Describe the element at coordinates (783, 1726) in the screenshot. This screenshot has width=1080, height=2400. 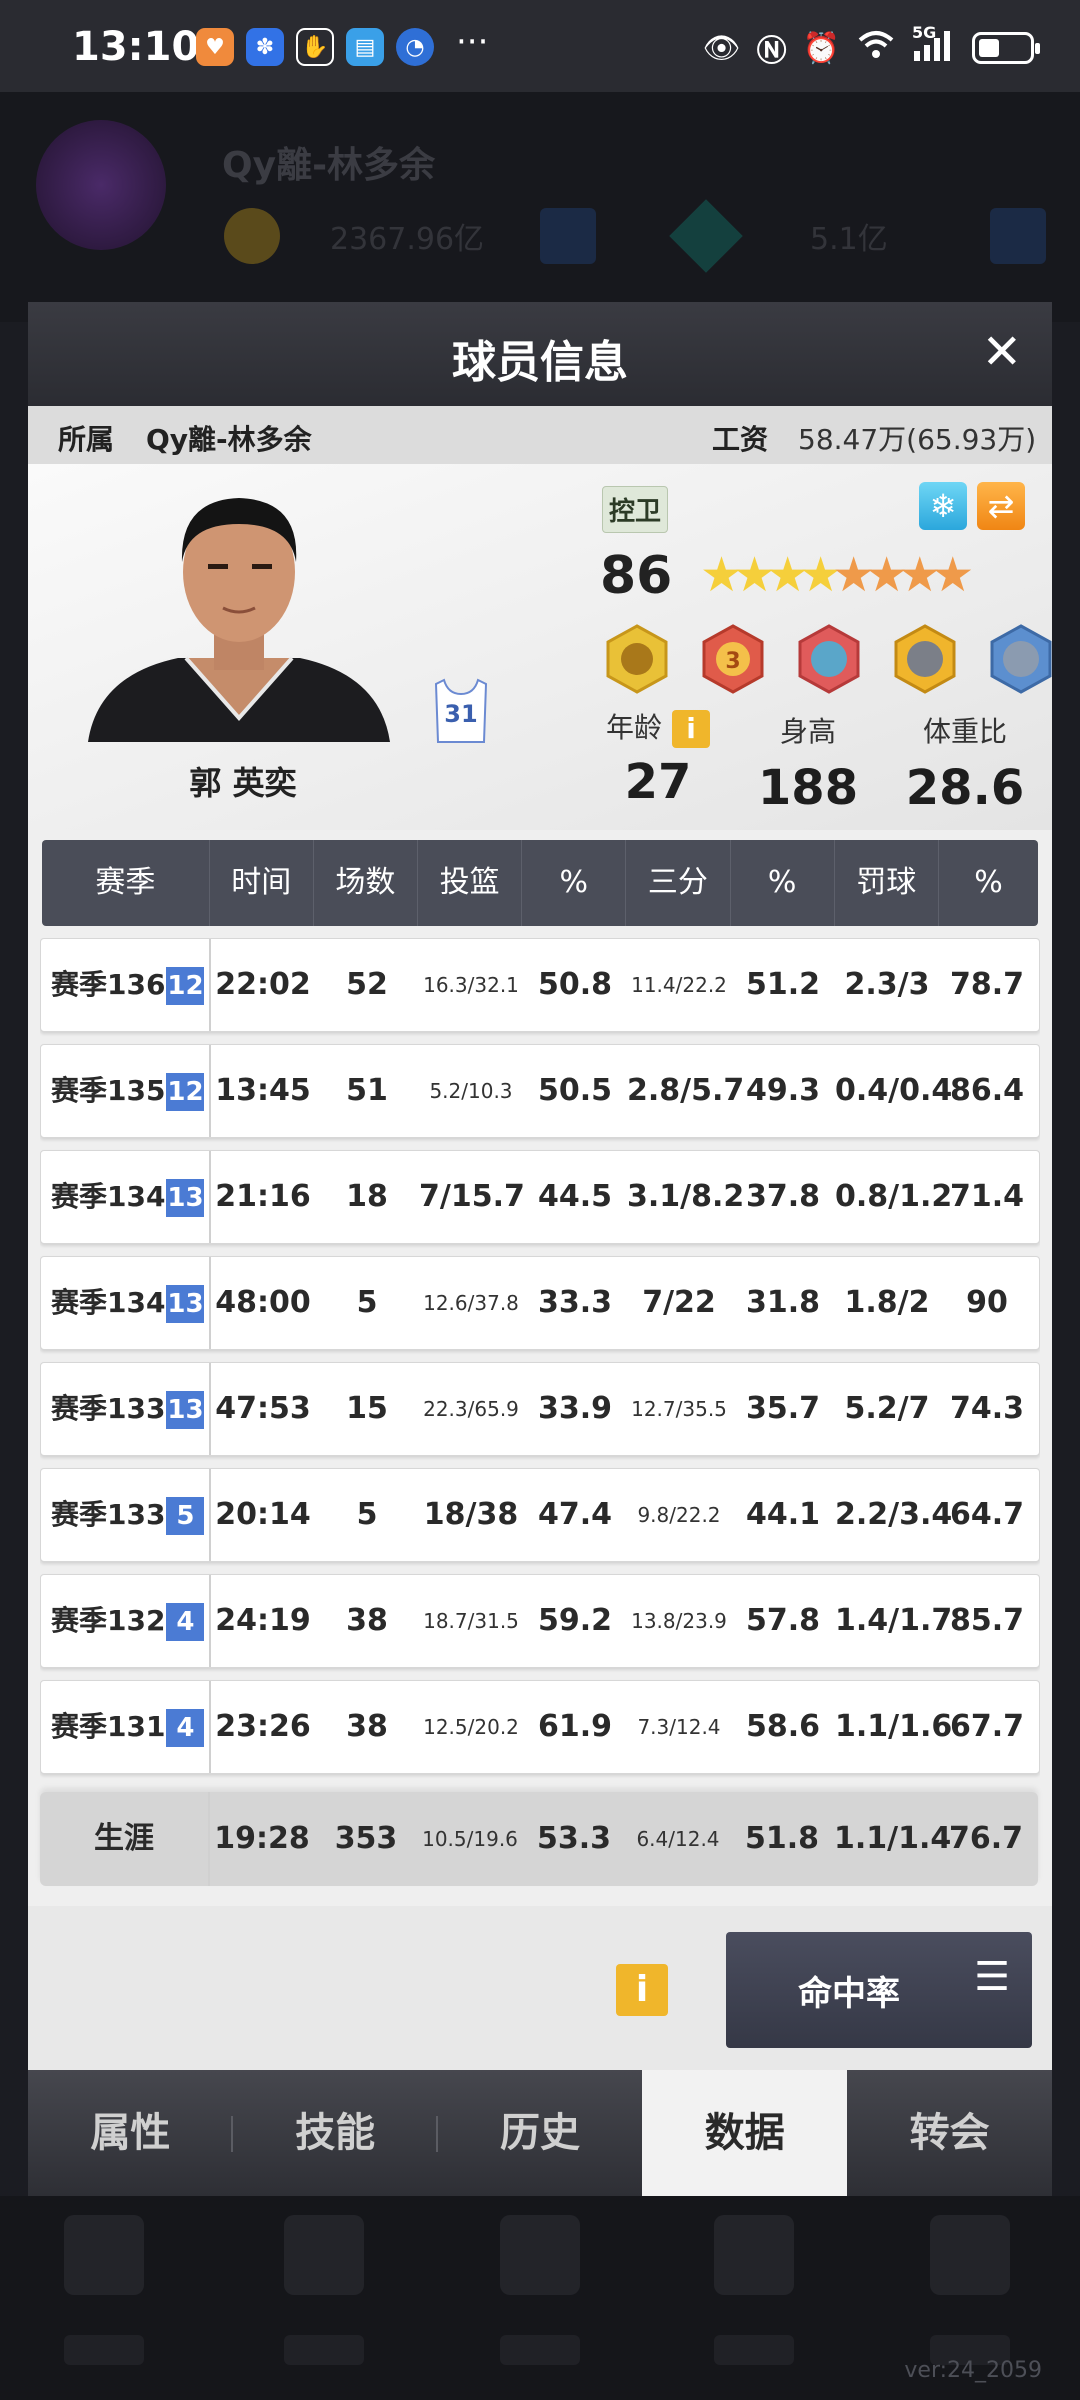
I see `three-percent-cell: 58.6` at that location.